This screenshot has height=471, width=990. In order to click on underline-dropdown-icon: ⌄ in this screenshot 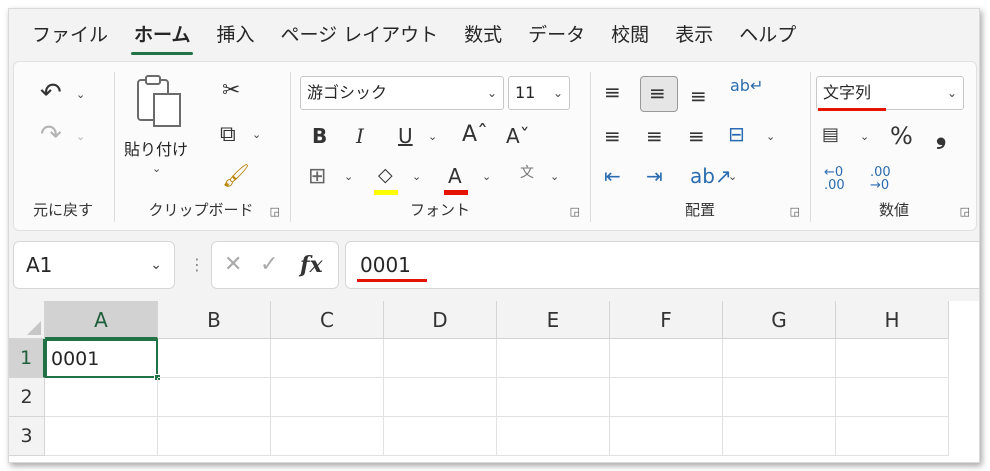, I will do `click(432, 136)`.